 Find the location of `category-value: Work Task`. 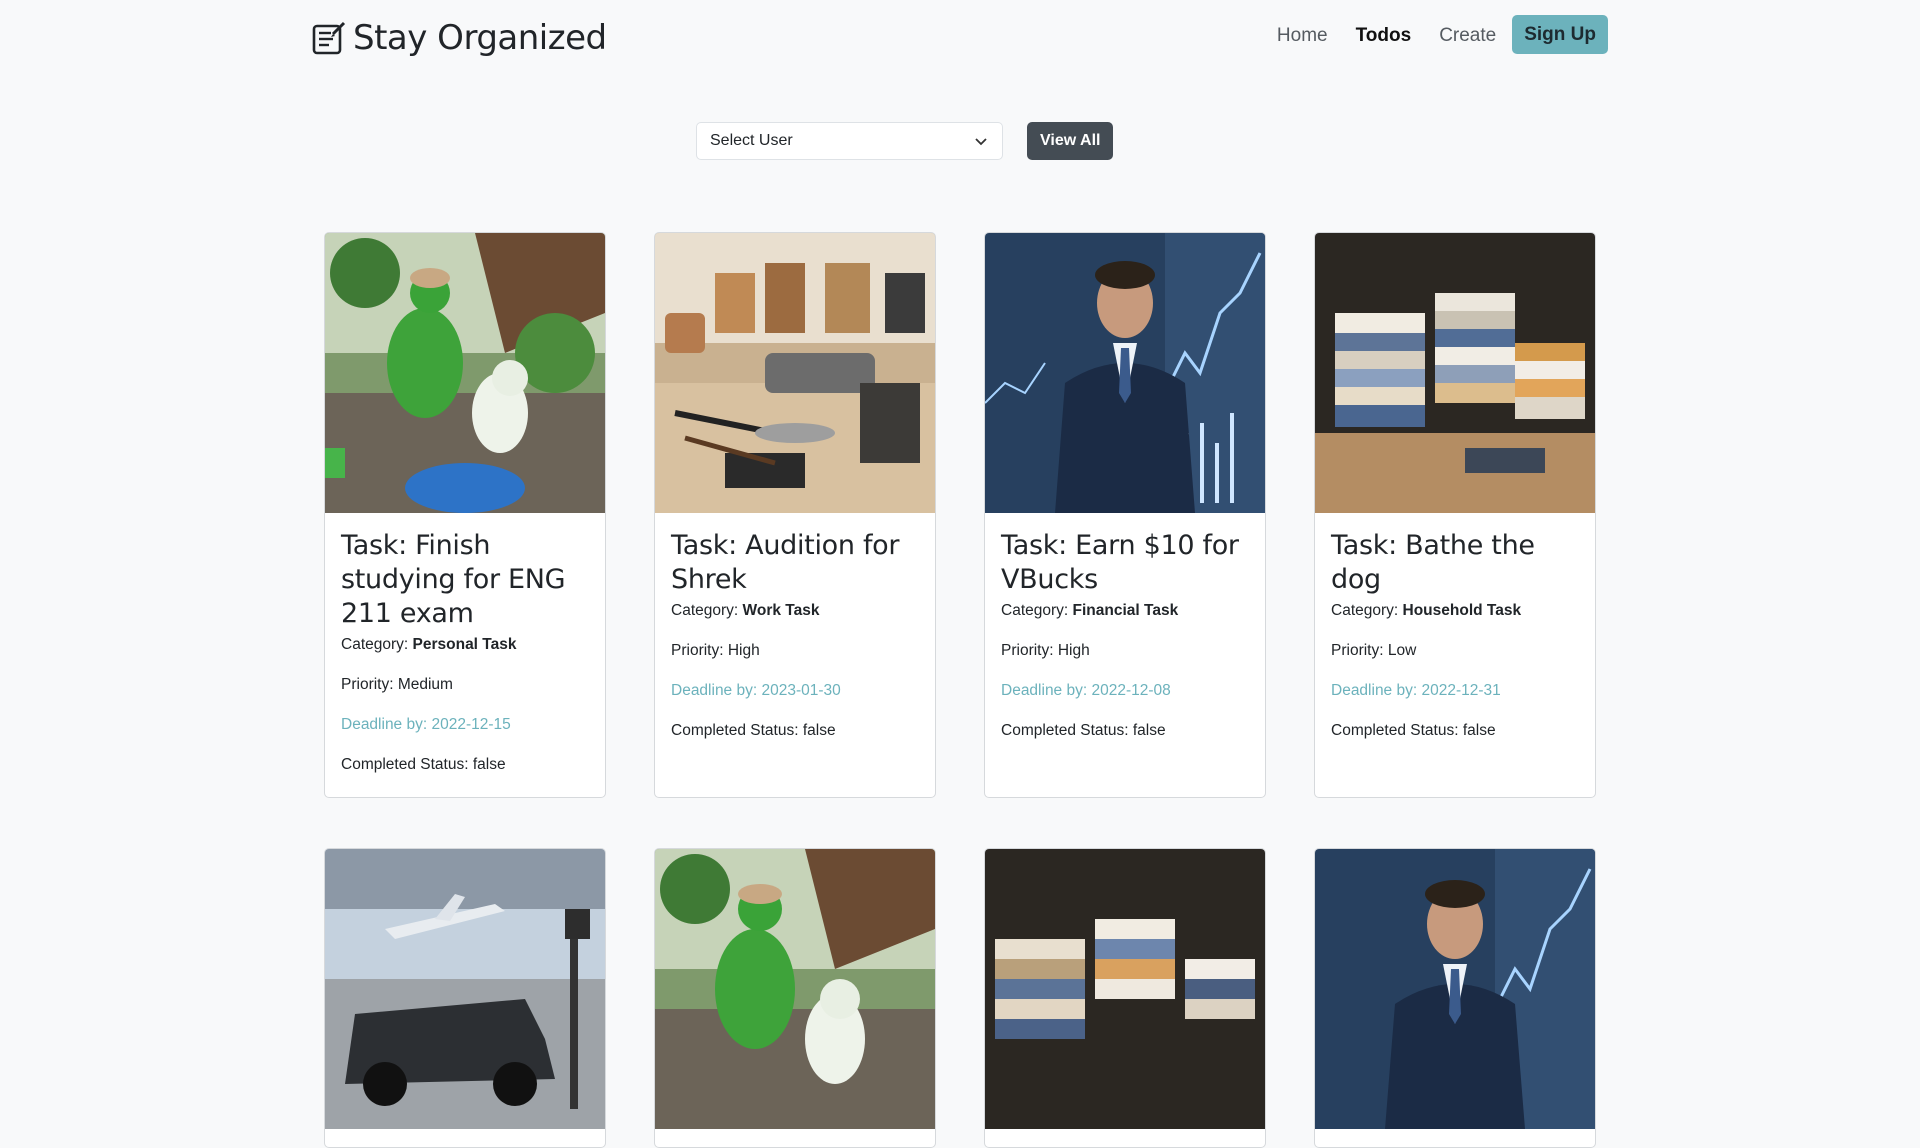

category-value: Work Task is located at coordinates (781, 610).